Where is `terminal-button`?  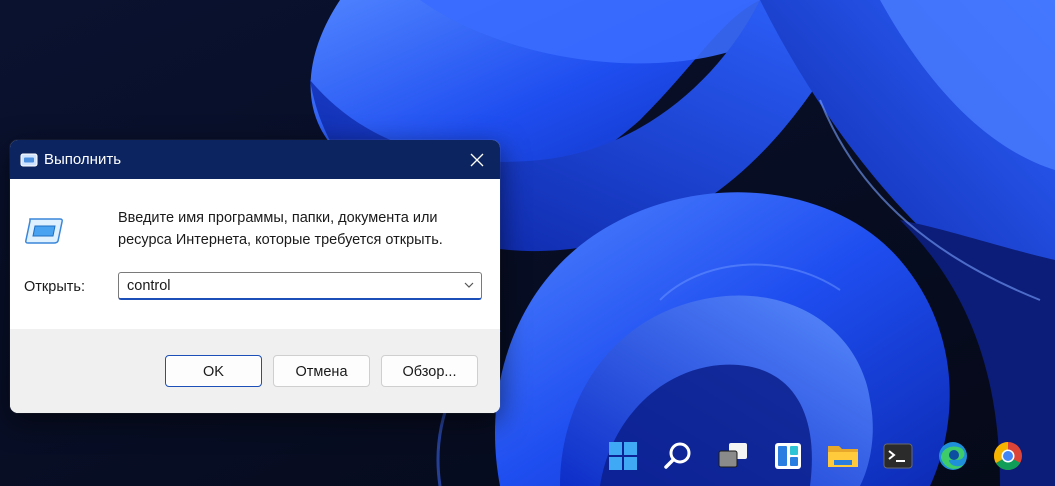
terminal-button is located at coordinates (898, 456).